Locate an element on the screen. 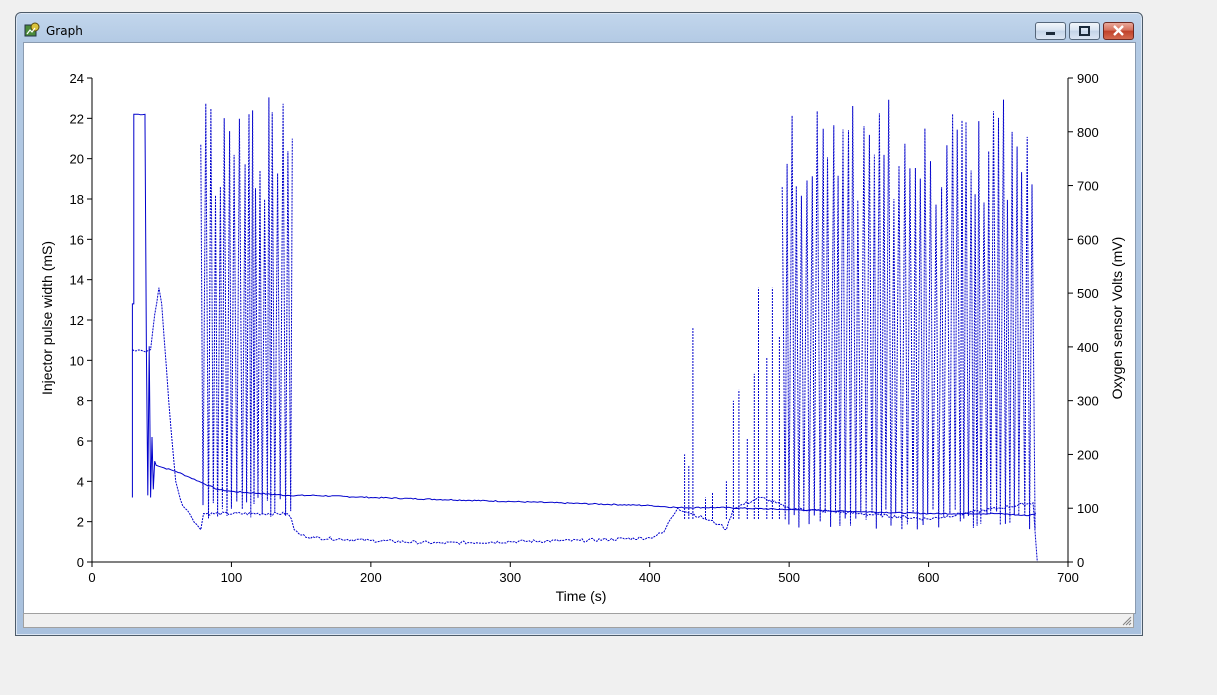  right-tick-label: 200 is located at coordinates (1088, 454).